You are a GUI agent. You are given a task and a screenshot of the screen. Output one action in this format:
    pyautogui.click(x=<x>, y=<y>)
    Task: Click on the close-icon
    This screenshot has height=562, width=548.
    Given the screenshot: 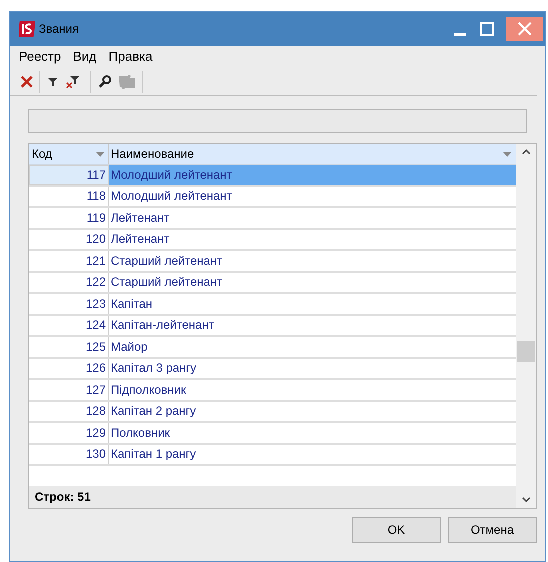 What is the action you would take?
    pyautogui.click(x=525, y=29)
    